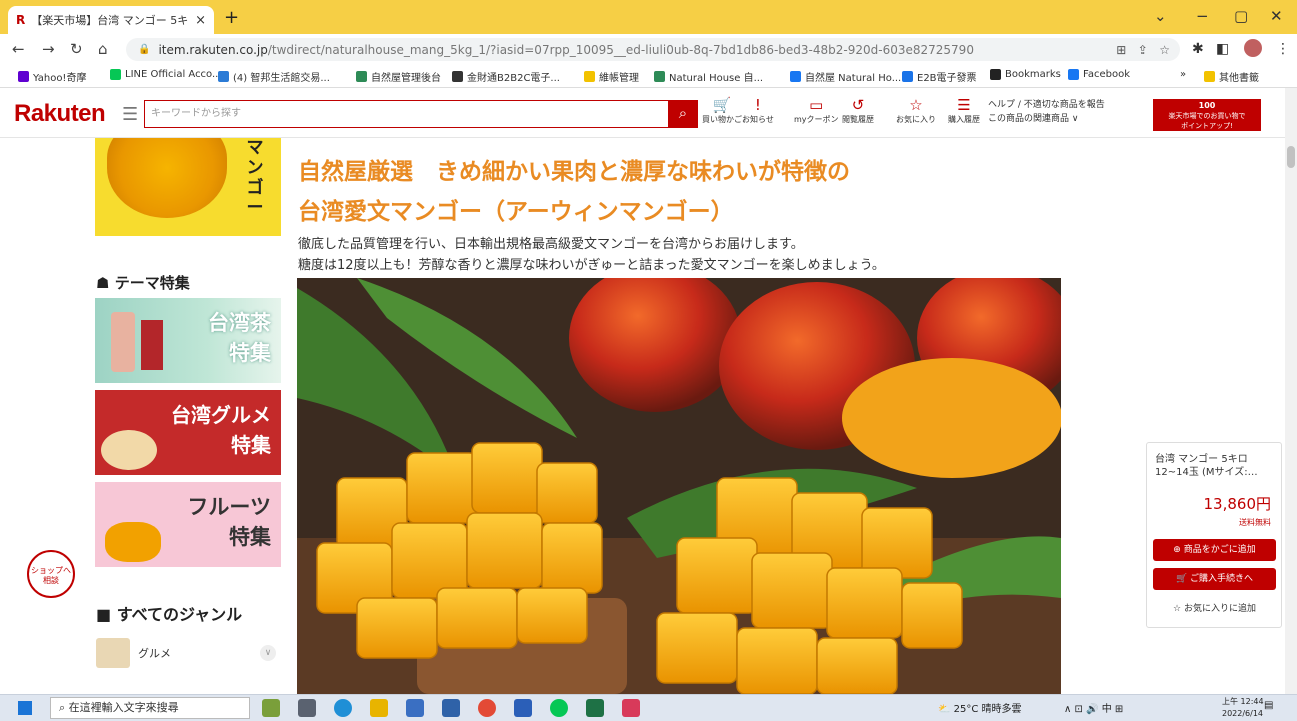 The height and width of the screenshot is (721, 1297). I want to click on grid-icon: ■, so click(104, 614).